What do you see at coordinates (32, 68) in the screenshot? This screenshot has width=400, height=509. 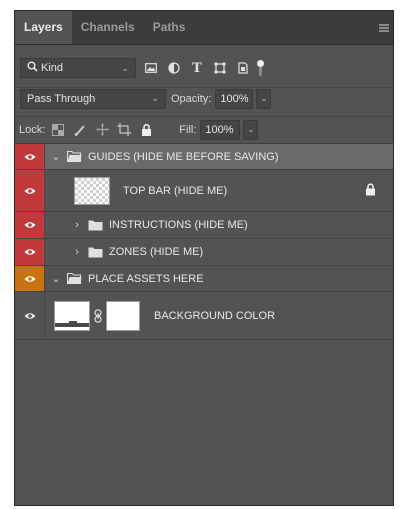 I see `search-icon` at bounding box center [32, 68].